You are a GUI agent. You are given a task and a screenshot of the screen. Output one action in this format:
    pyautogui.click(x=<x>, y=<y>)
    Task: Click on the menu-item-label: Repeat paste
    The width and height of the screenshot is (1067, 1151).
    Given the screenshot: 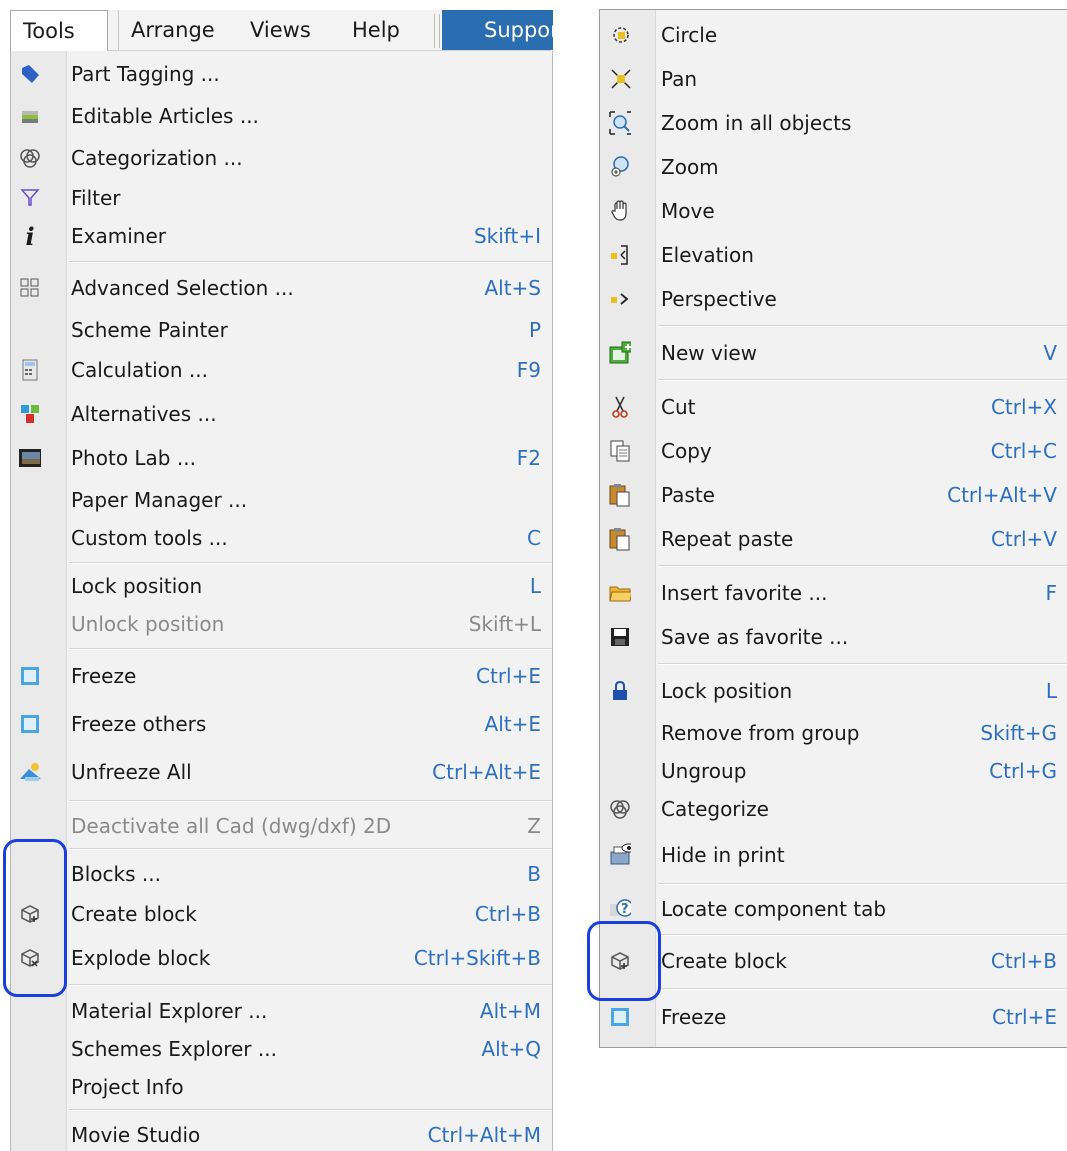 What is the action you would take?
    pyautogui.click(x=727, y=539)
    